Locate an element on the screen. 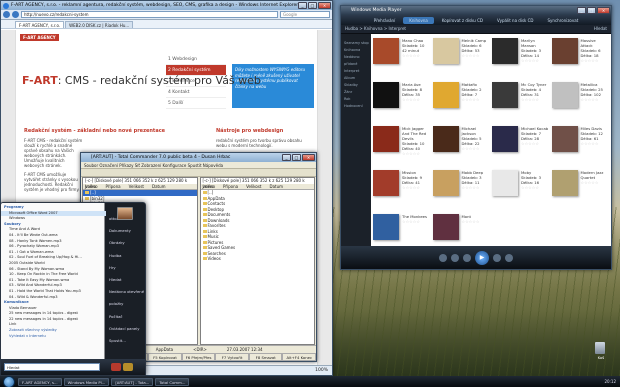  power-button is located at coordinates (116, 367).